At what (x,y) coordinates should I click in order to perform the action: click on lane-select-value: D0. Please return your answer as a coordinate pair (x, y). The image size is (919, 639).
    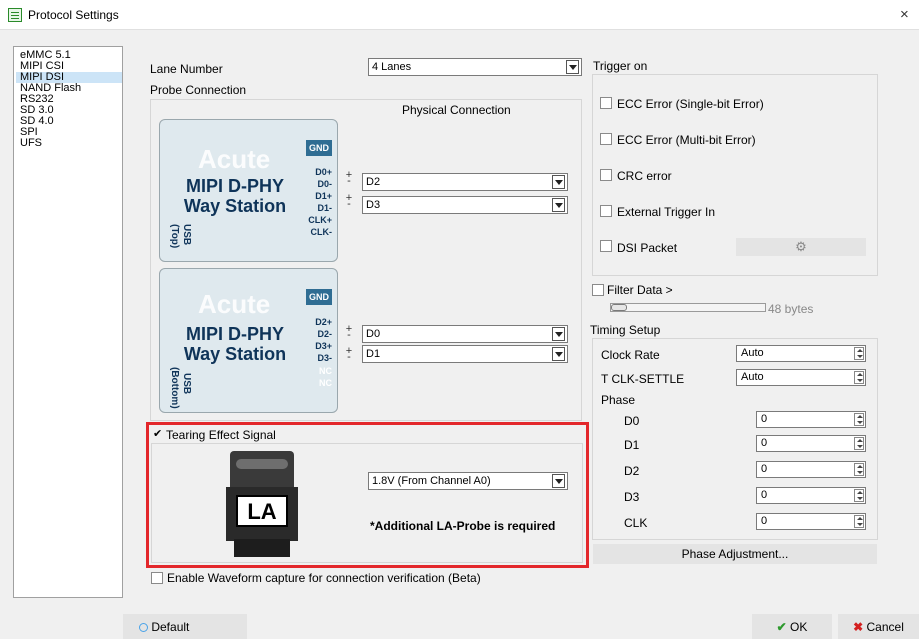
    Looking at the image, I should click on (373, 334).